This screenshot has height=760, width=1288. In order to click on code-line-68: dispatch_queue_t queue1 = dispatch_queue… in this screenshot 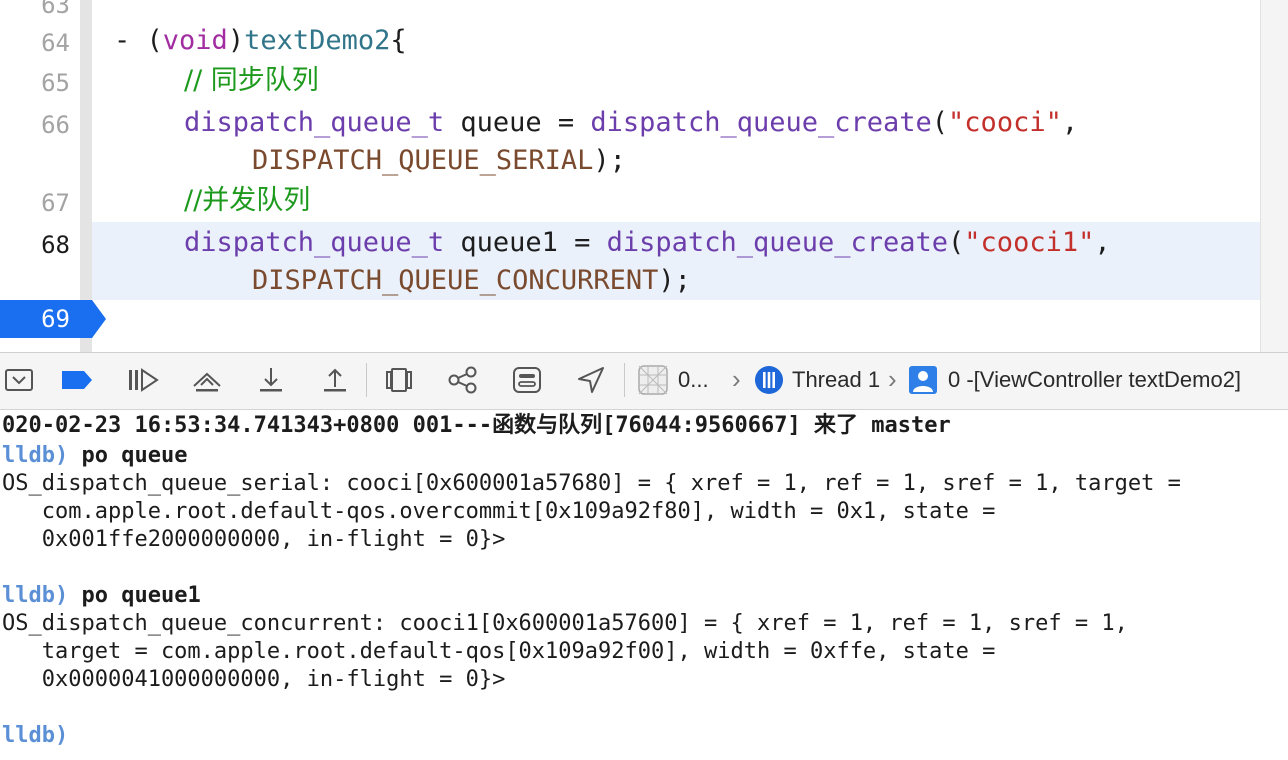, I will do `click(647, 243)`.